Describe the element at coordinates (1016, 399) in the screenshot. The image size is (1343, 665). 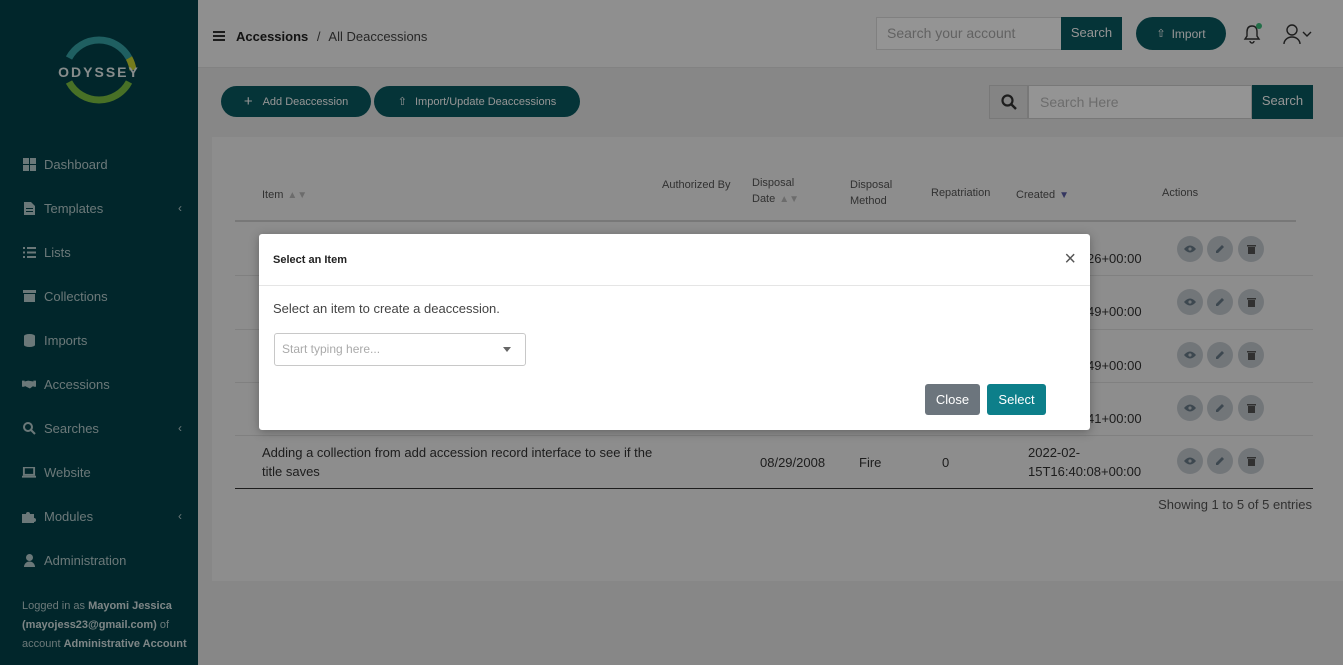
I see `select-button: Select` at that location.